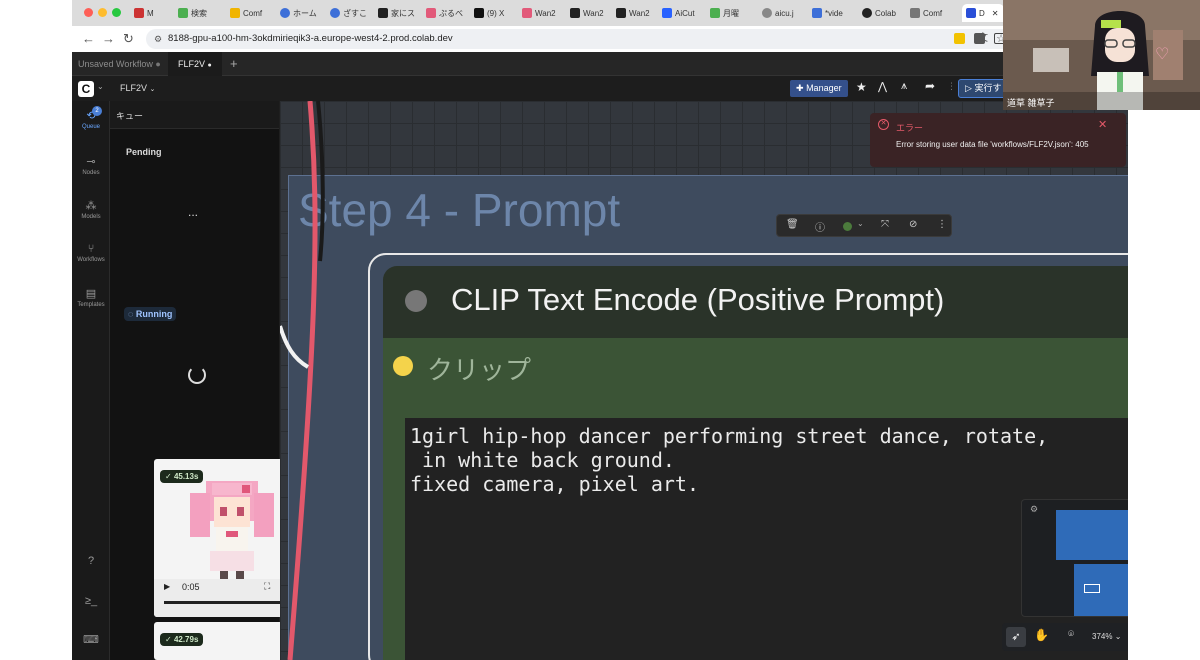 This screenshot has height=660, width=1200. What do you see at coordinates (1102, 636) in the screenshot?
I see `zoom-label: 374%` at bounding box center [1102, 636].